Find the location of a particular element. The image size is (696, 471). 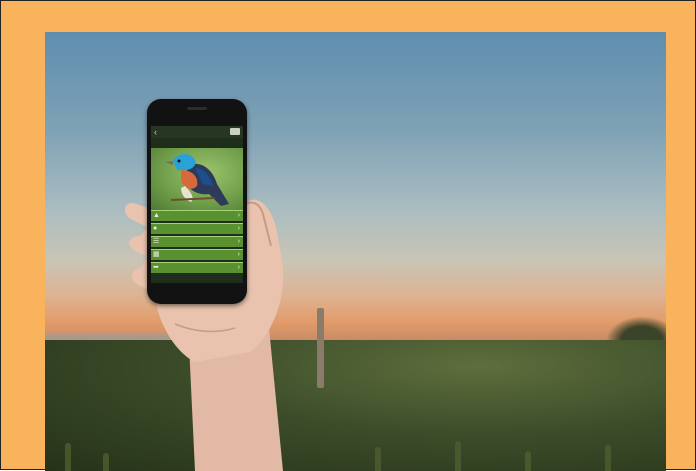

smartphone: ‹ ▲ › ● › ☰ › ▦ › ➥ › is located at coordinates (197, 201).